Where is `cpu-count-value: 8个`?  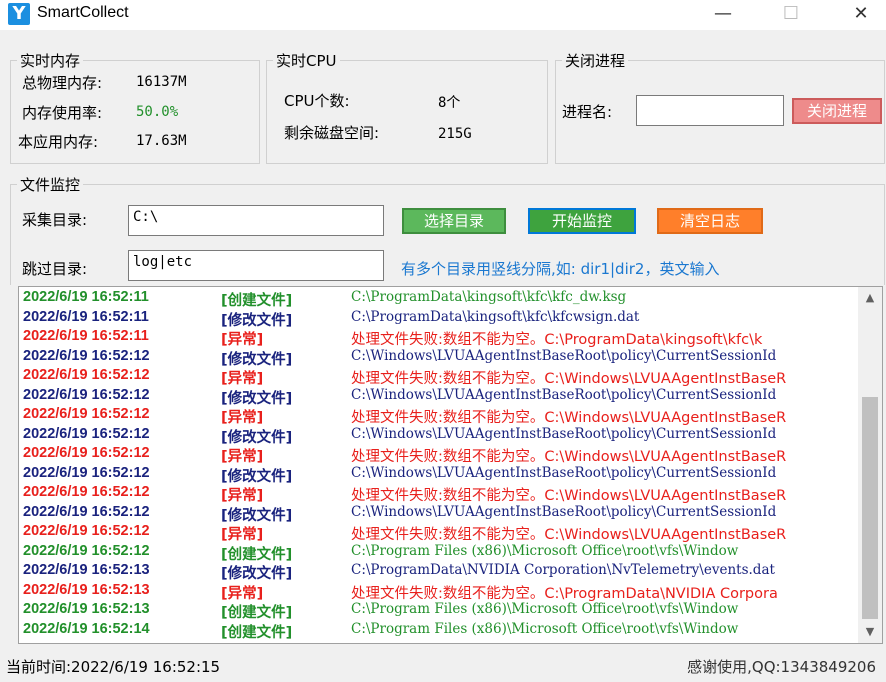
cpu-count-value: 8个 is located at coordinates (449, 103).